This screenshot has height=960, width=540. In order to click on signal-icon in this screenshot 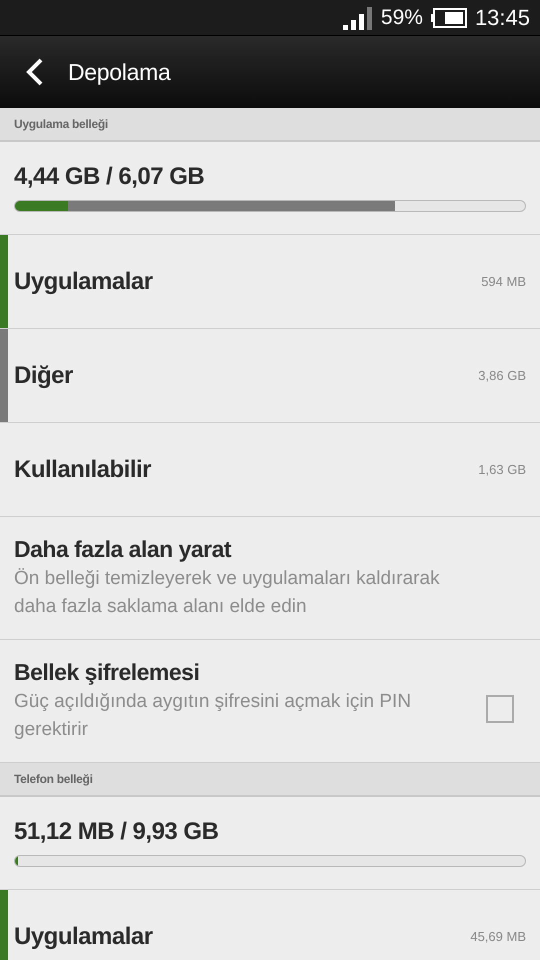, I will do `click(357, 18)`.